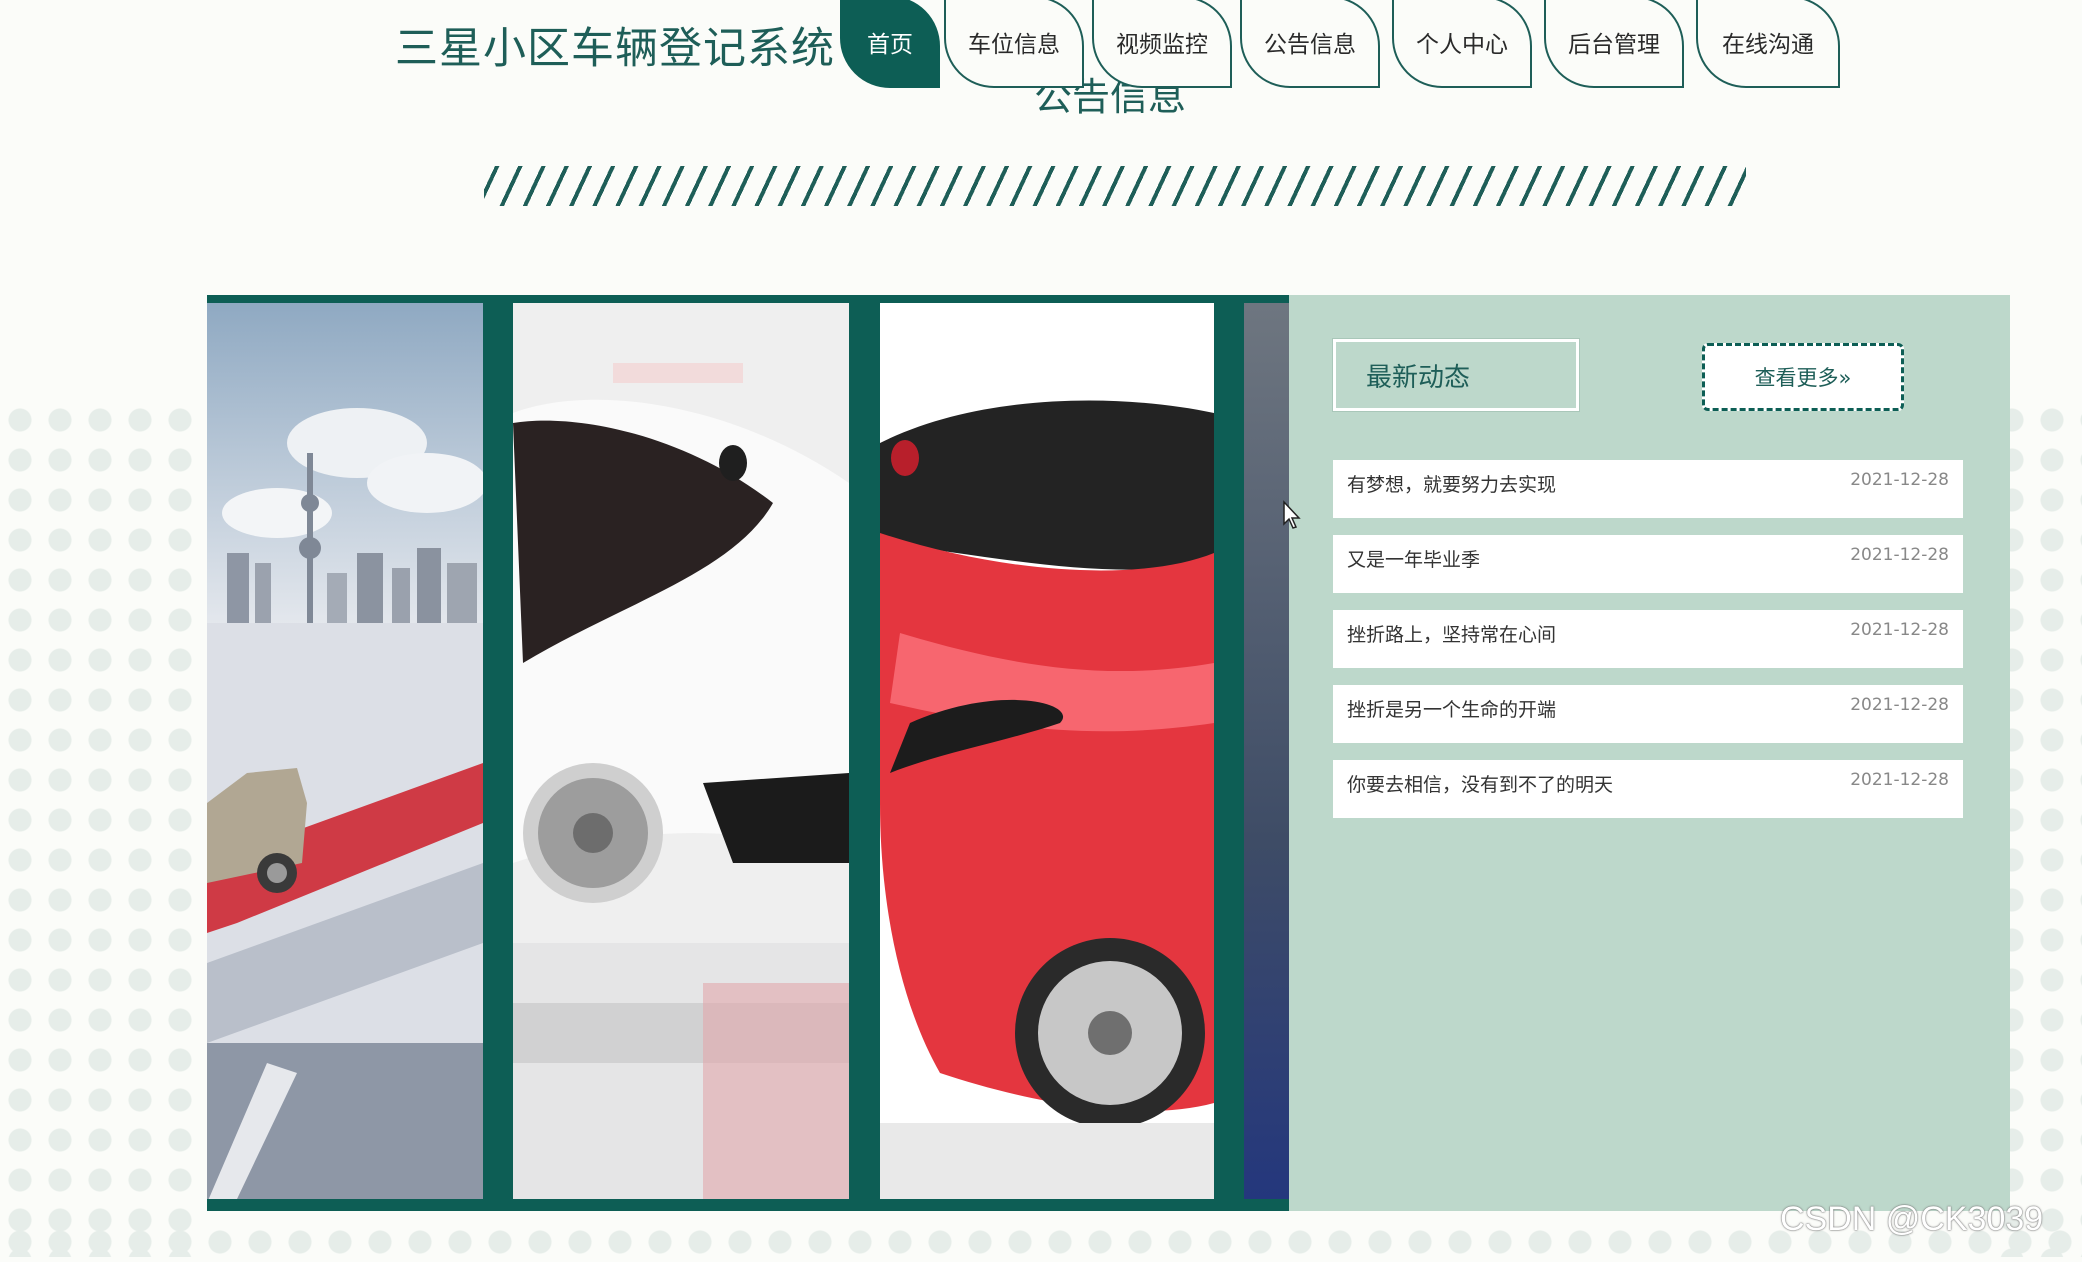  I want to click on news-item: 又是一年毕业季 2021-12-28, so click(1648, 564).